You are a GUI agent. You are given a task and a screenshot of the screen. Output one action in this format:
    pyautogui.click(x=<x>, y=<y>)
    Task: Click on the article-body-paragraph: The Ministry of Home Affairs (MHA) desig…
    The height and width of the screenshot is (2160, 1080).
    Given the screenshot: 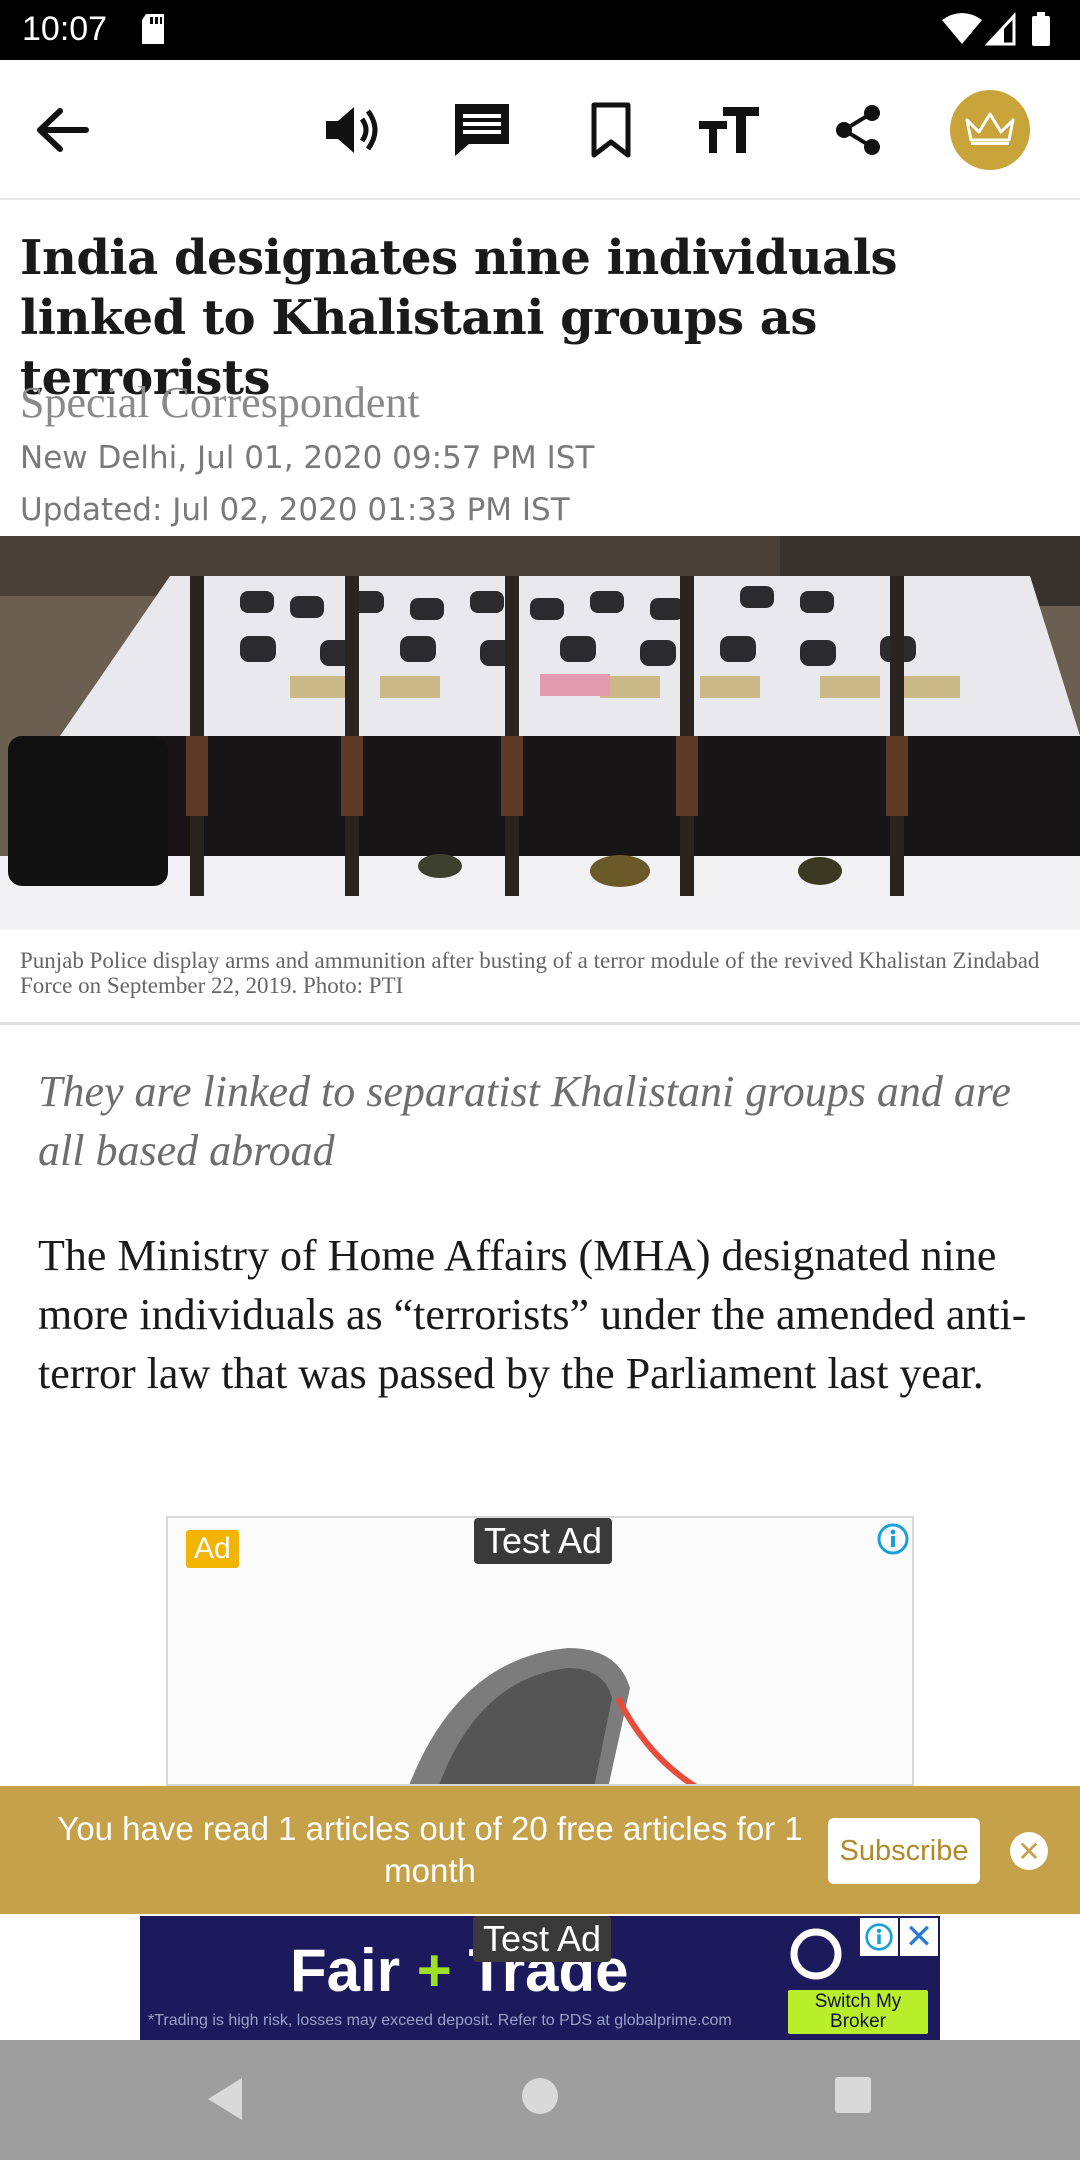 What is the action you would take?
    pyautogui.click(x=532, y=1314)
    